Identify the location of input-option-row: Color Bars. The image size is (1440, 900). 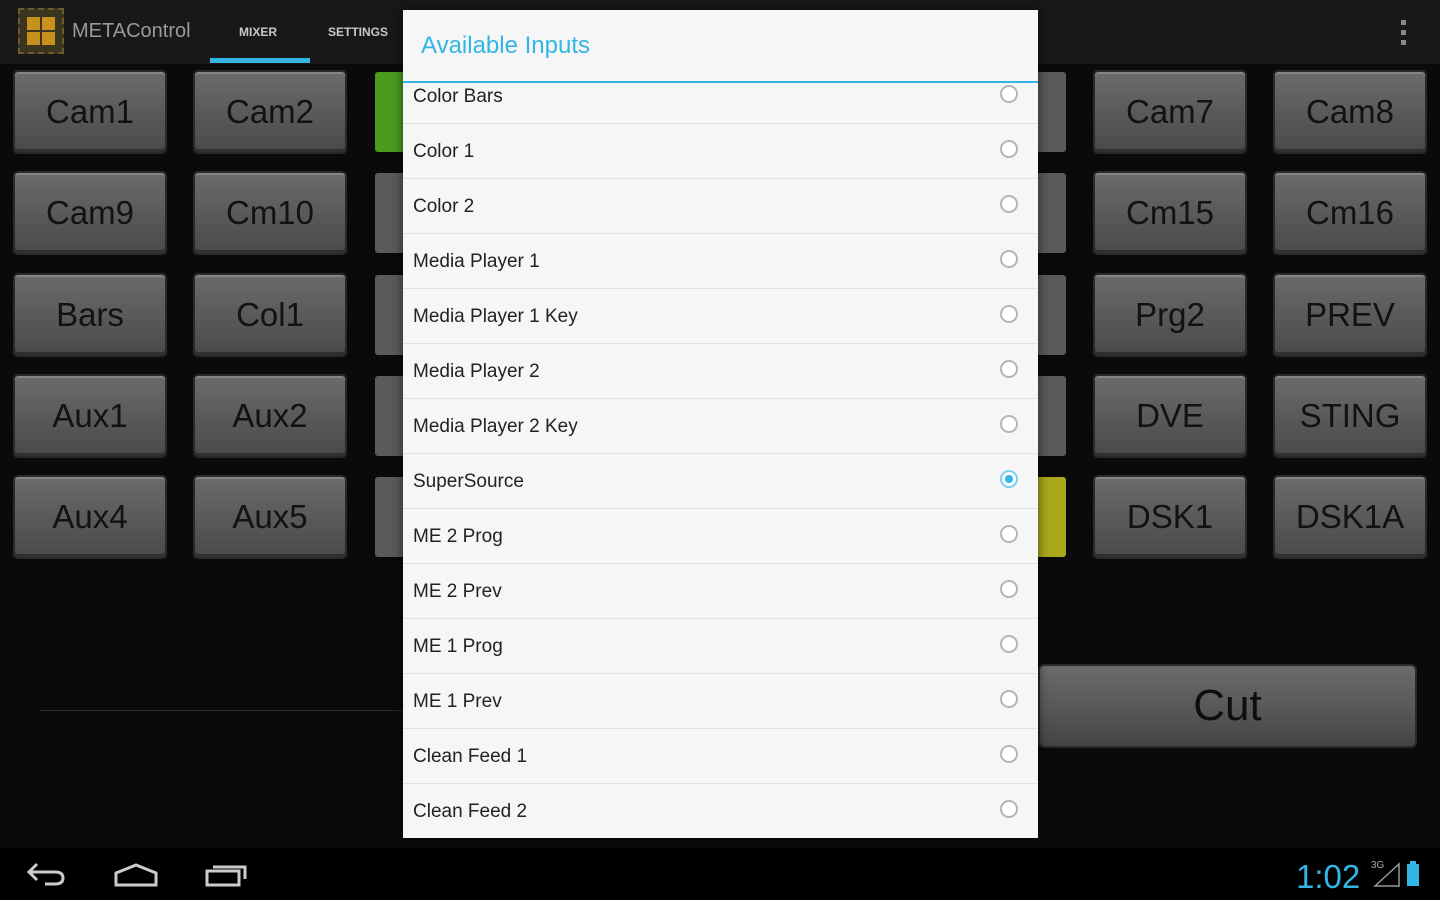
(720, 103).